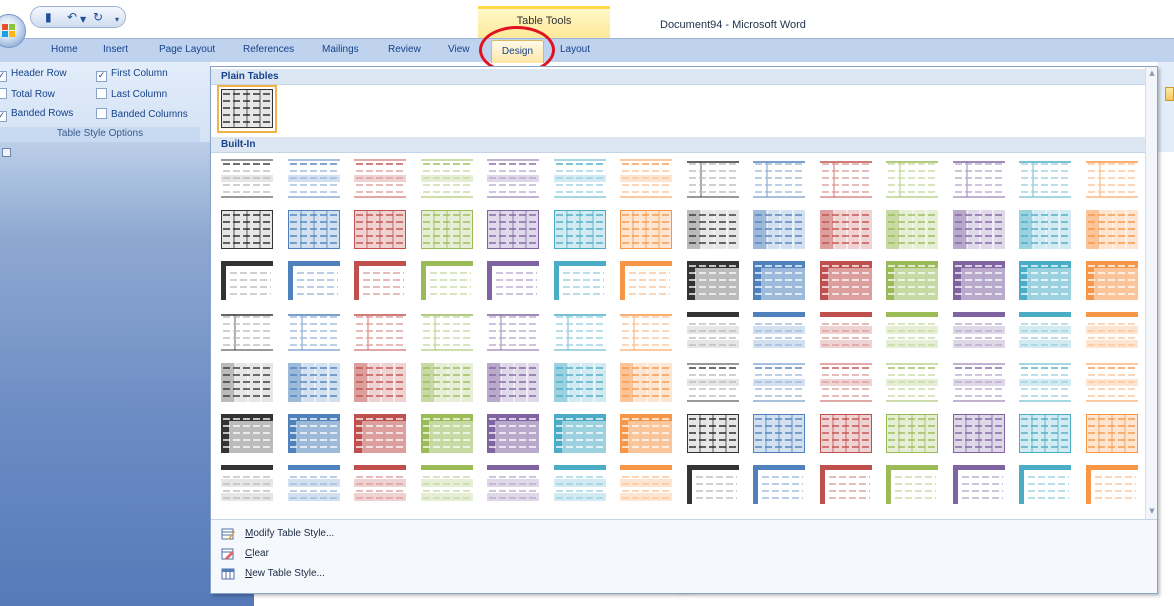 This screenshot has width=1174, height=606. What do you see at coordinates (132, 75) in the screenshot?
I see `first-column-checkbox: ✓ First Column` at bounding box center [132, 75].